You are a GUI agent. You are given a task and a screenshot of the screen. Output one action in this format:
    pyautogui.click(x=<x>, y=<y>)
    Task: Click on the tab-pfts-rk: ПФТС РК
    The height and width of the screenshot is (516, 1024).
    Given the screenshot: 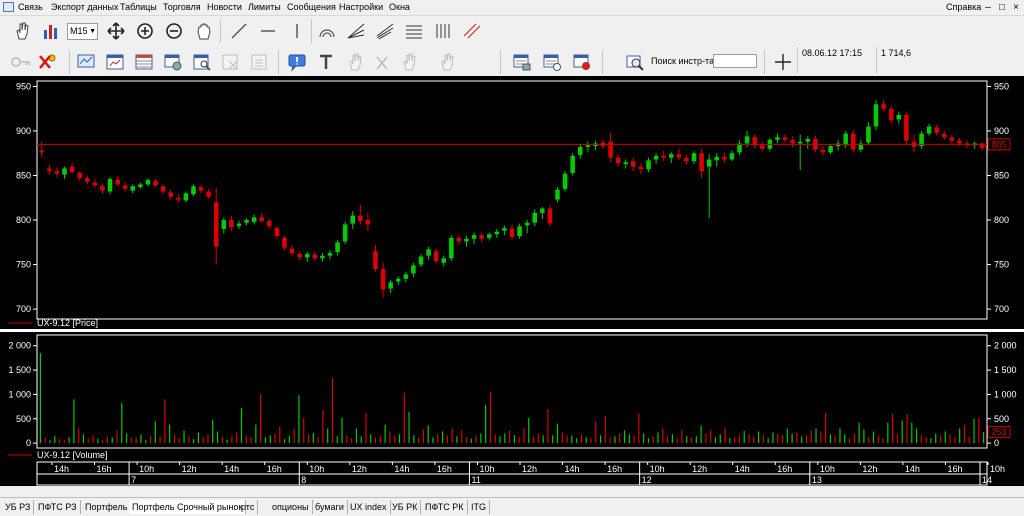 What is the action you would take?
    pyautogui.click(x=445, y=507)
    